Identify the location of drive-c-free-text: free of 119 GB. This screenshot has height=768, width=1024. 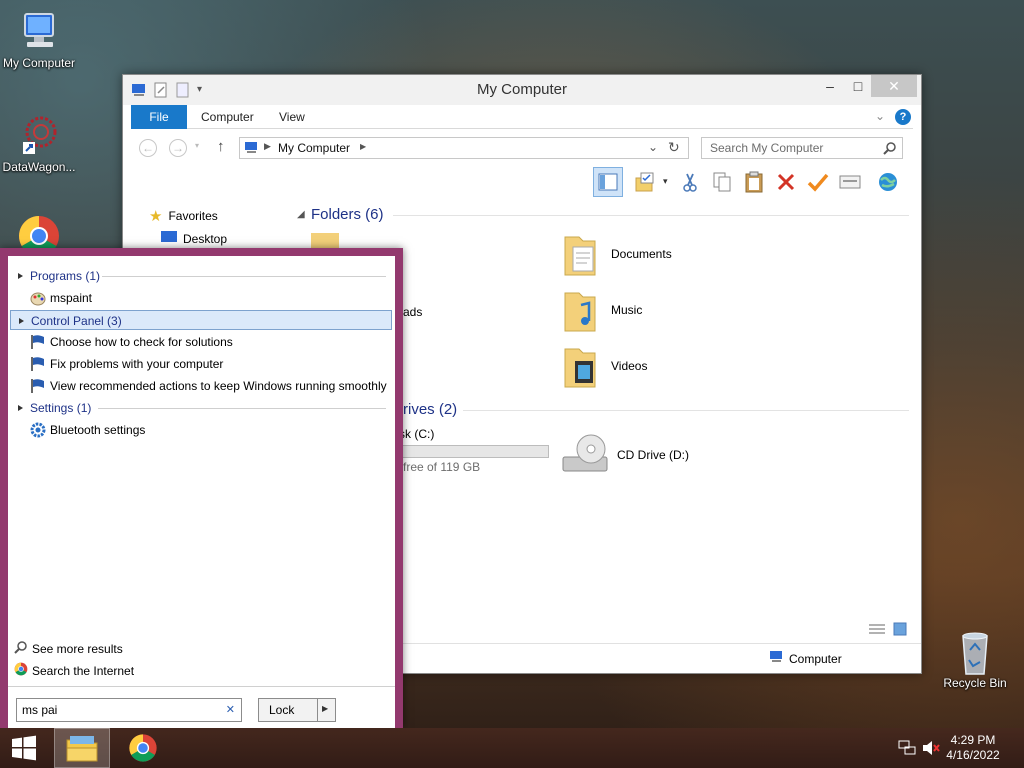
(442, 467).